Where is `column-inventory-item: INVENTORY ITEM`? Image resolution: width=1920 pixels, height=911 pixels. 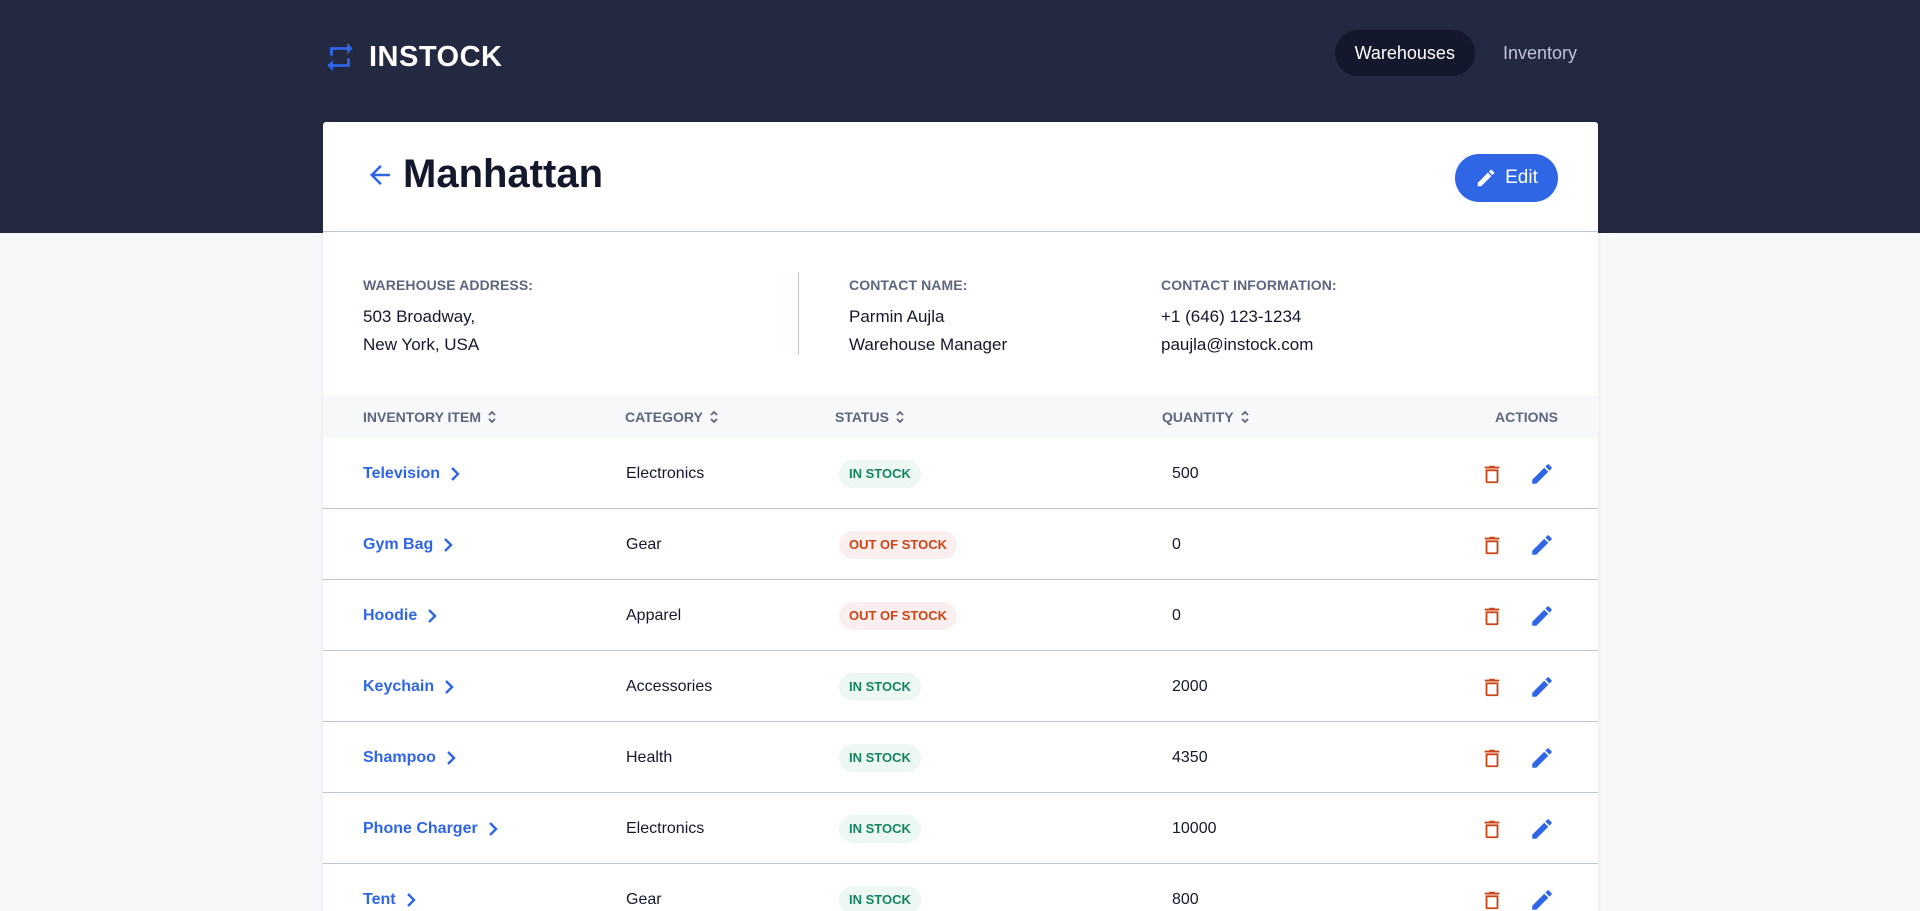
column-inventory-item: INVENTORY ITEM is located at coordinates (430, 416).